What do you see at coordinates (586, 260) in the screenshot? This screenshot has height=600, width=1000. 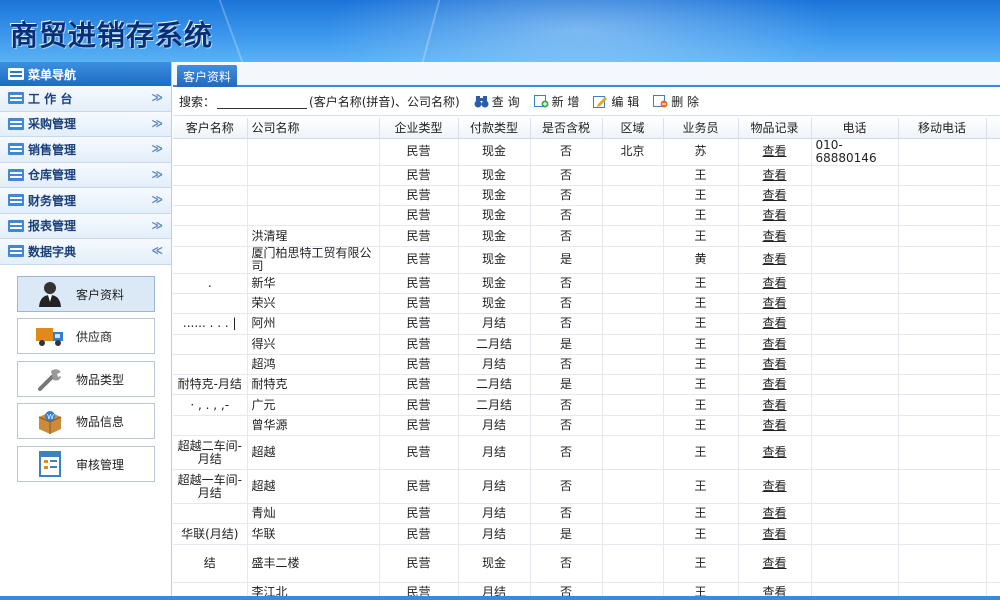 I see `table-row: 厦门柏思特工贸有限公司 民营 现金是 黄 查看` at bounding box center [586, 260].